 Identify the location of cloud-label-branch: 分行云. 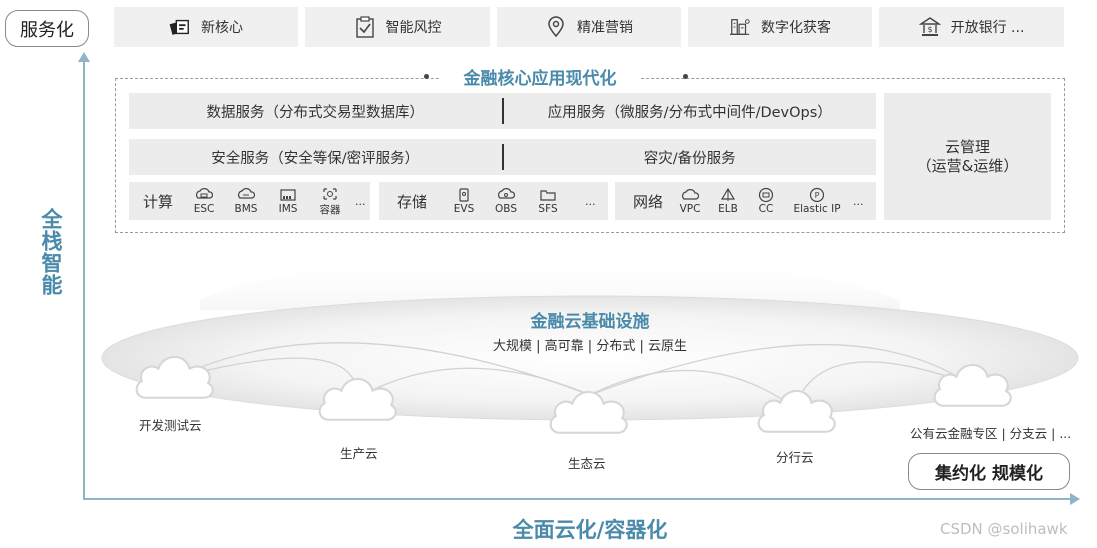
(795, 457).